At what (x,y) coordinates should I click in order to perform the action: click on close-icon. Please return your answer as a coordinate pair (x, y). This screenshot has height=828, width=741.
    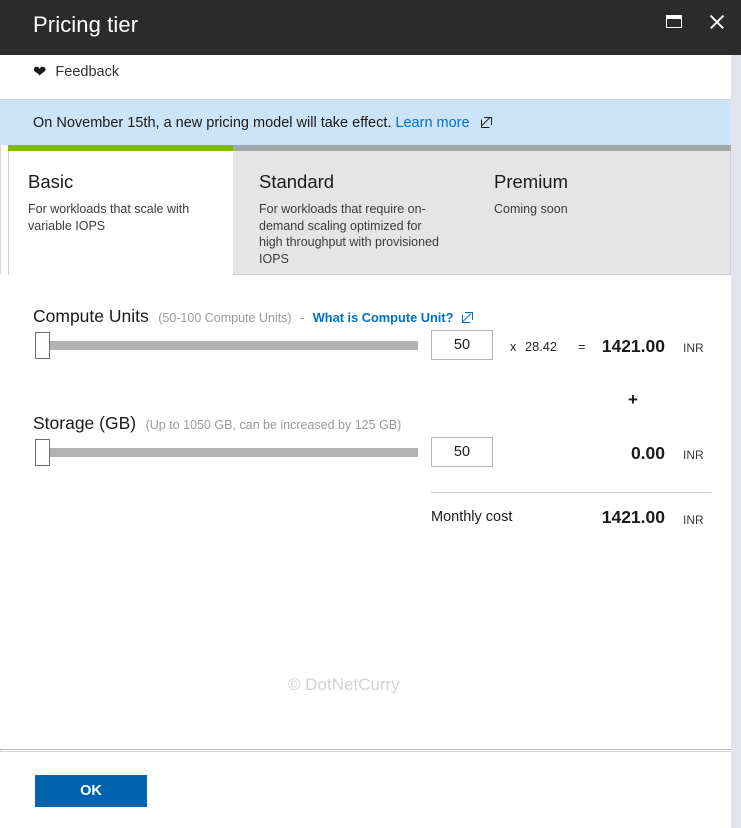
    Looking at the image, I should click on (716, 21).